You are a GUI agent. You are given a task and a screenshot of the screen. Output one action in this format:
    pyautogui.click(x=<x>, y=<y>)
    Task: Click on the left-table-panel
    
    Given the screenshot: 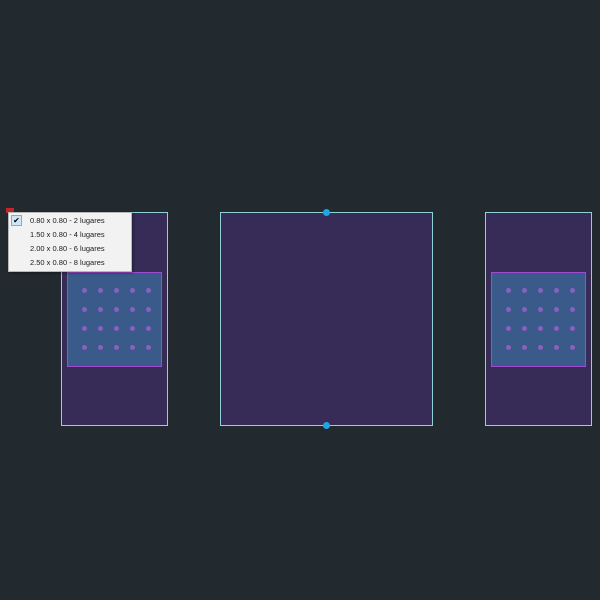 What is the action you would take?
    pyautogui.click(x=114, y=319)
    